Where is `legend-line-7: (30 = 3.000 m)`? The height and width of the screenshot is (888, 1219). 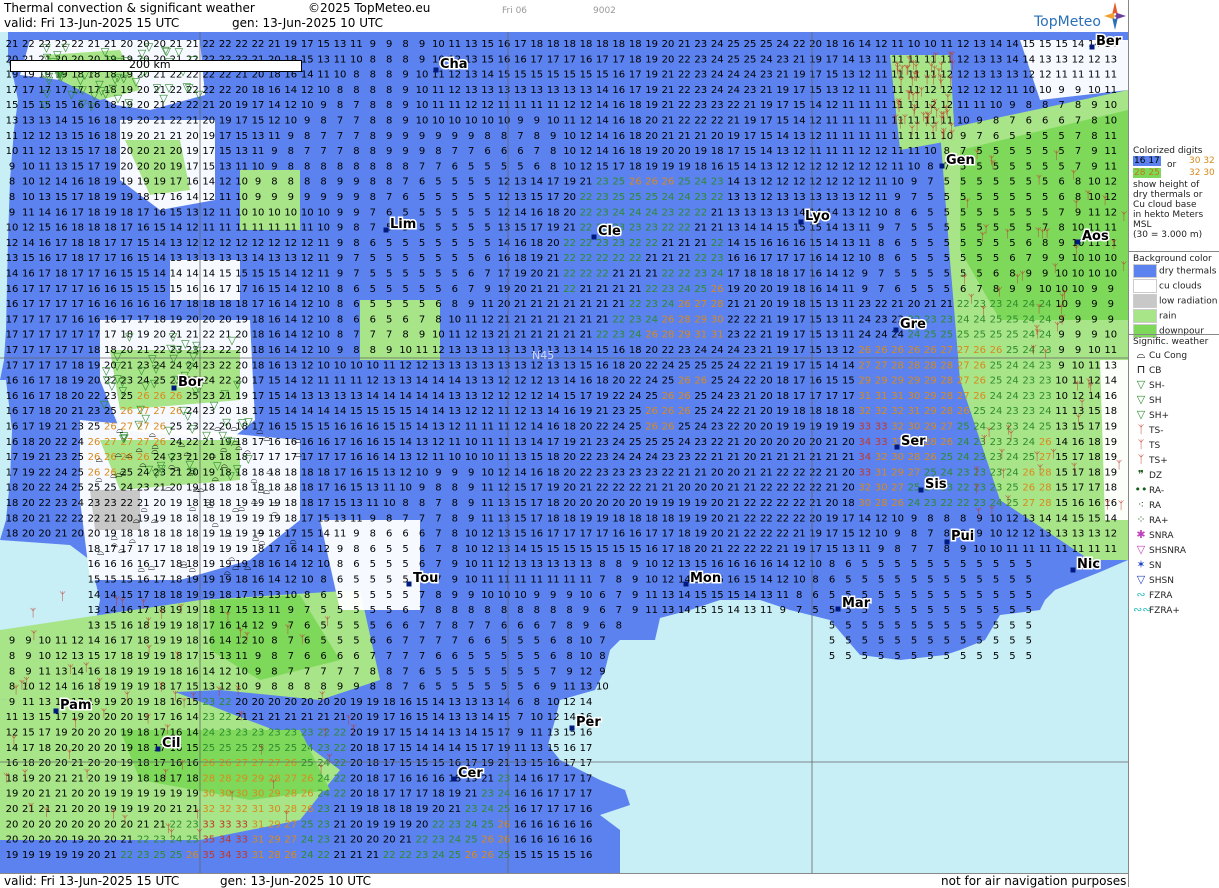
legend-line-7: (30 = 3.000 m) is located at coordinates (1176, 235).